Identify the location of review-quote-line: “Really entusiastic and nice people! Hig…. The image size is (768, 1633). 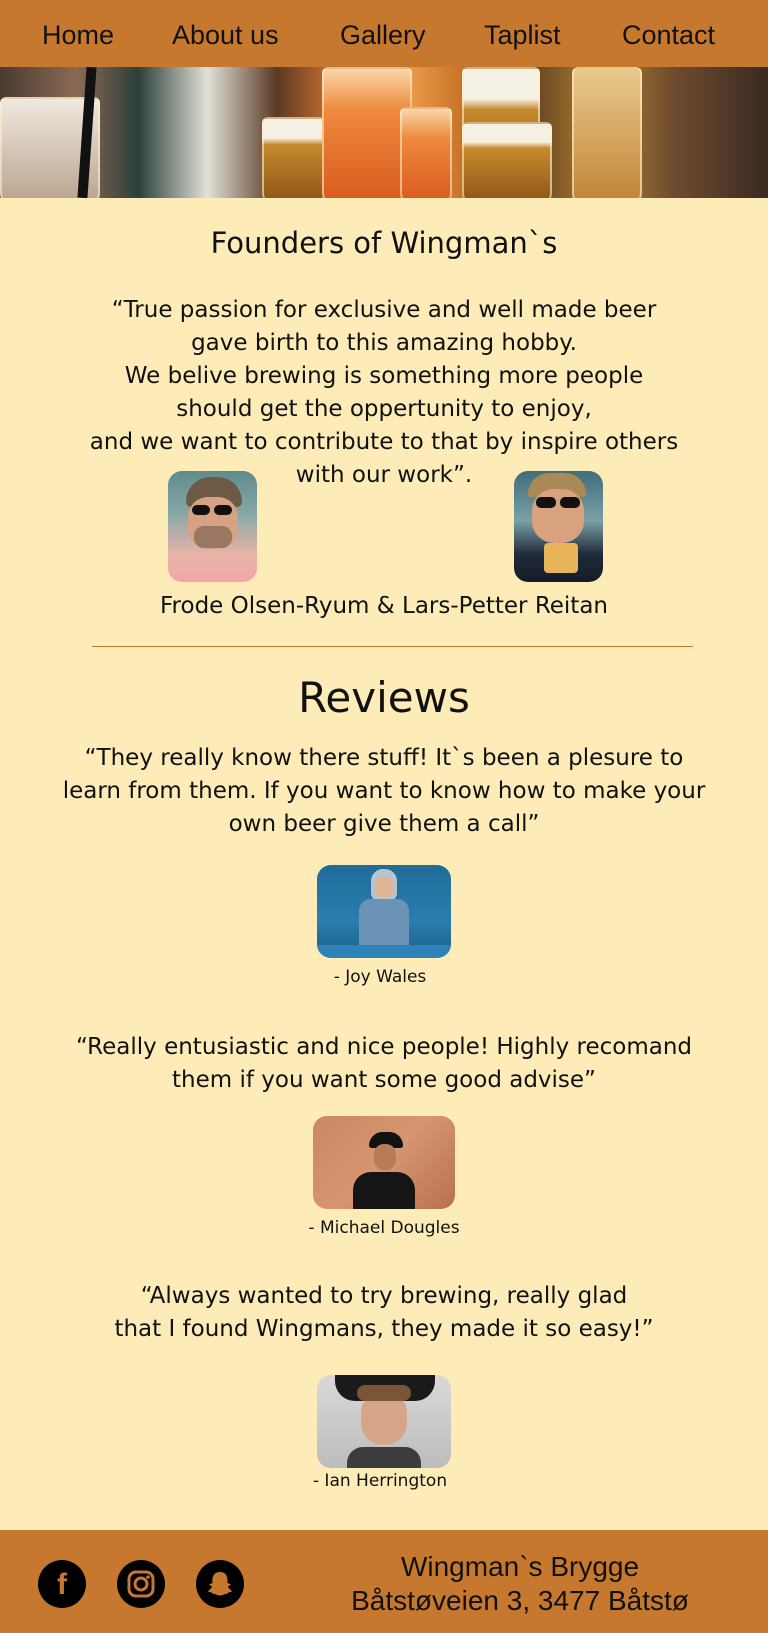
(384, 1047).